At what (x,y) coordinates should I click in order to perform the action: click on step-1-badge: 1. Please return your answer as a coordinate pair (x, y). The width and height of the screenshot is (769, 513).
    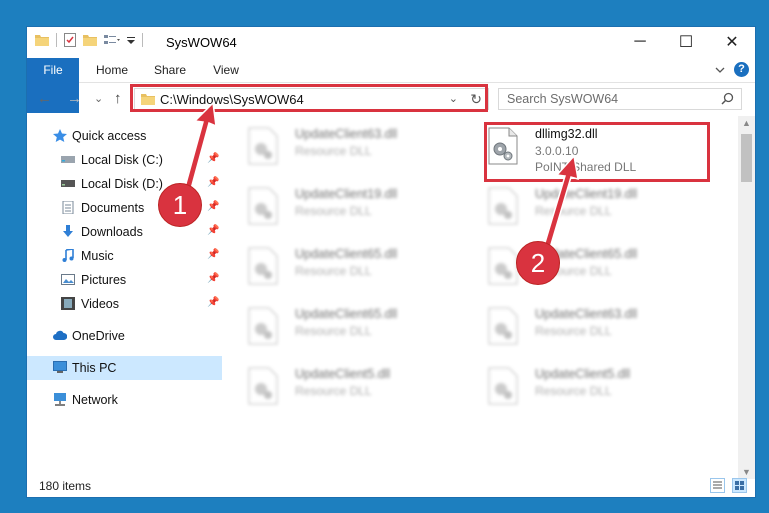
    Looking at the image, I should click on (180, 205).